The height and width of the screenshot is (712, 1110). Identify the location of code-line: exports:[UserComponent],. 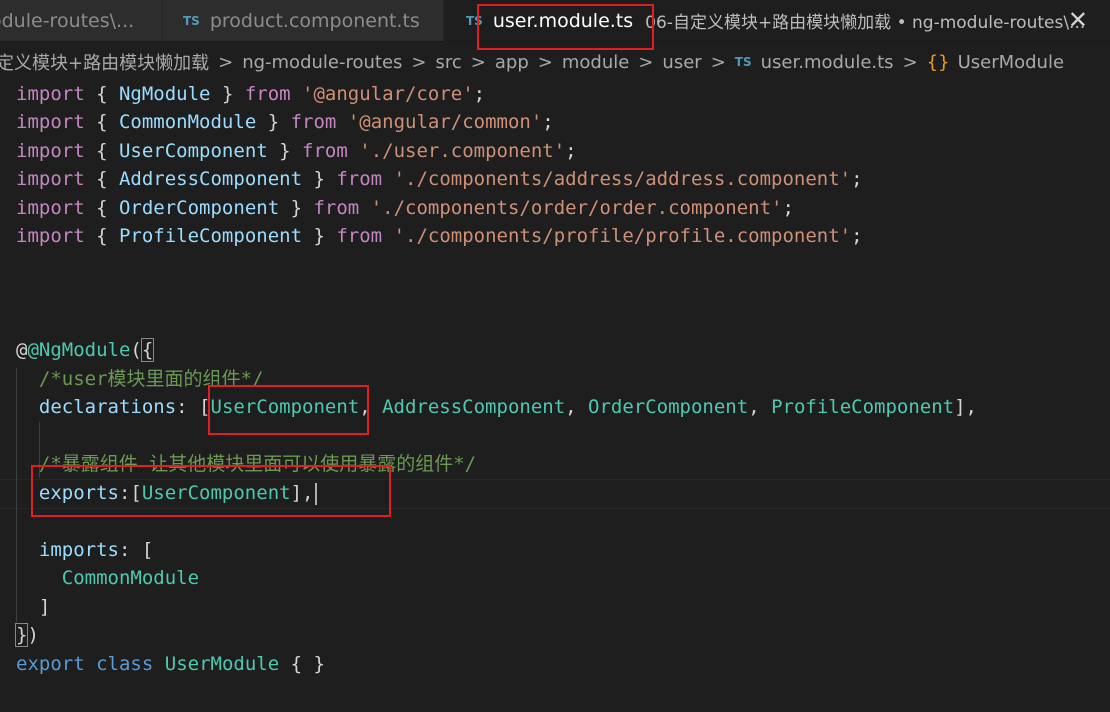
(167, 493).